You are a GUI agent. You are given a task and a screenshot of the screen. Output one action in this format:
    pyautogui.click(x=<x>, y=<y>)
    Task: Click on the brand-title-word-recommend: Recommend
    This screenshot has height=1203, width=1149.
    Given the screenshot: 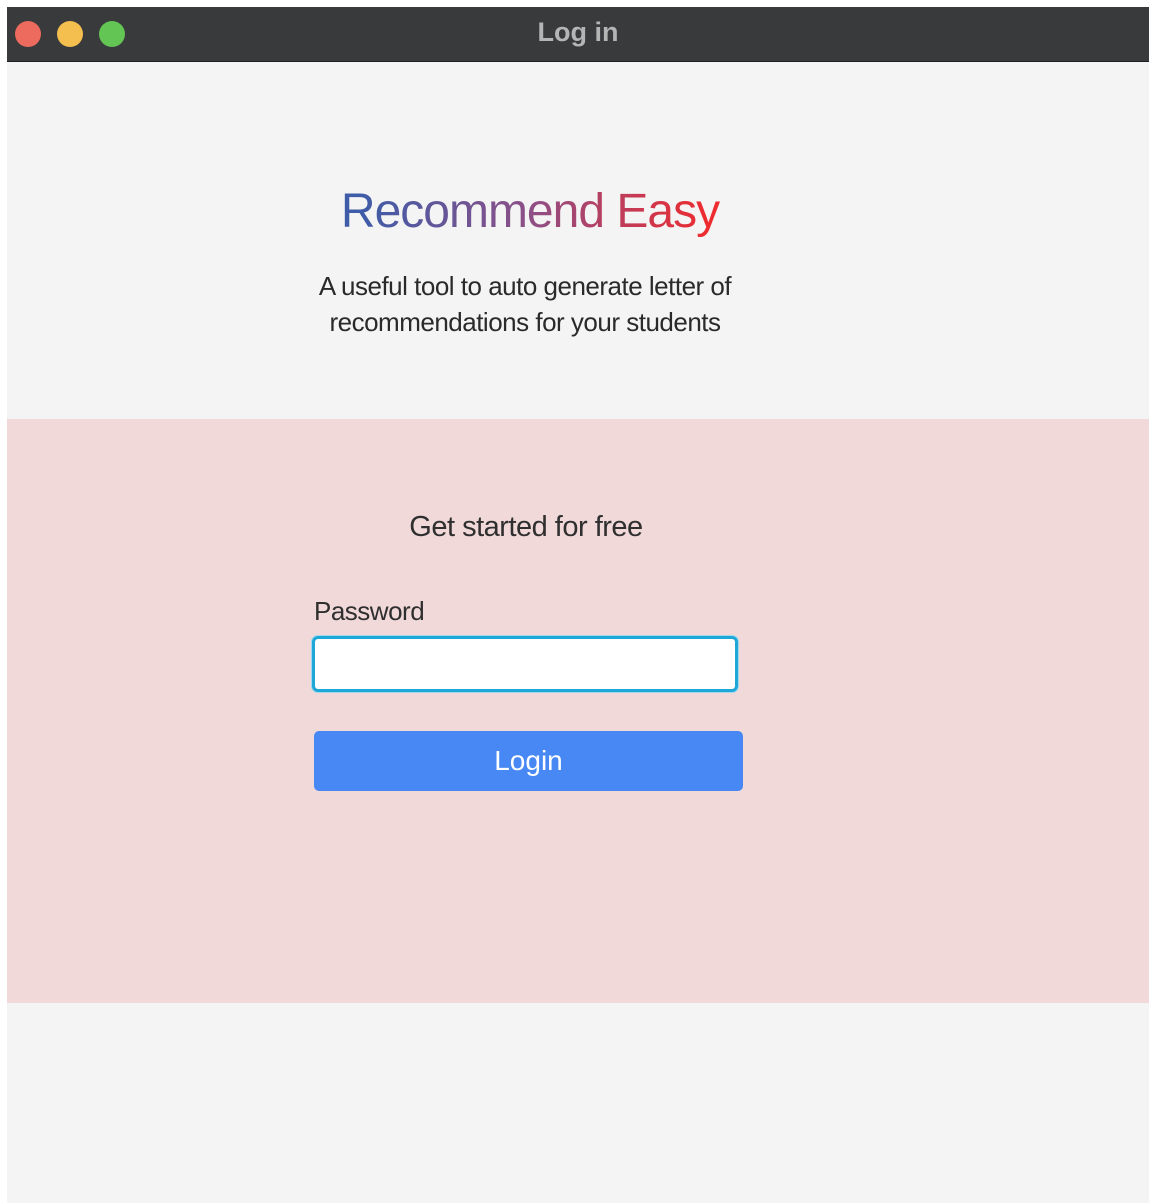 What is the action you would take?
    pyautogui.click(x=472, y=211)
    